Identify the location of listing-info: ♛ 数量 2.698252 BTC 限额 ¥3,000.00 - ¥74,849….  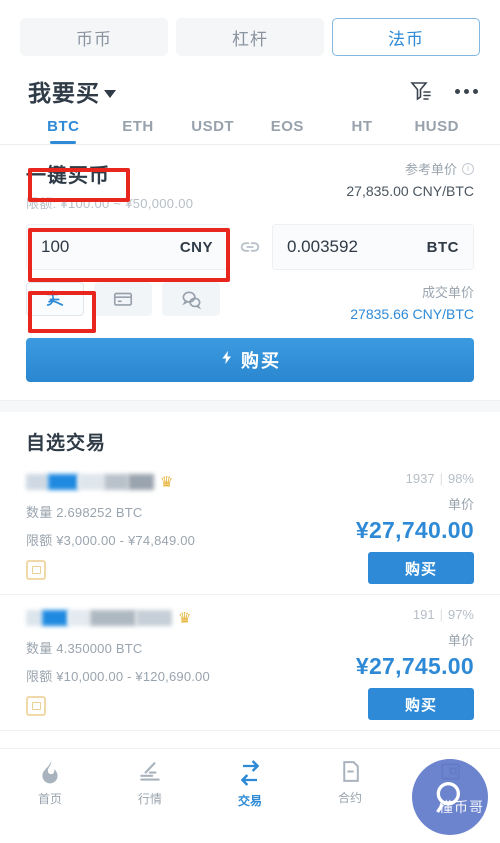
(191, 527).